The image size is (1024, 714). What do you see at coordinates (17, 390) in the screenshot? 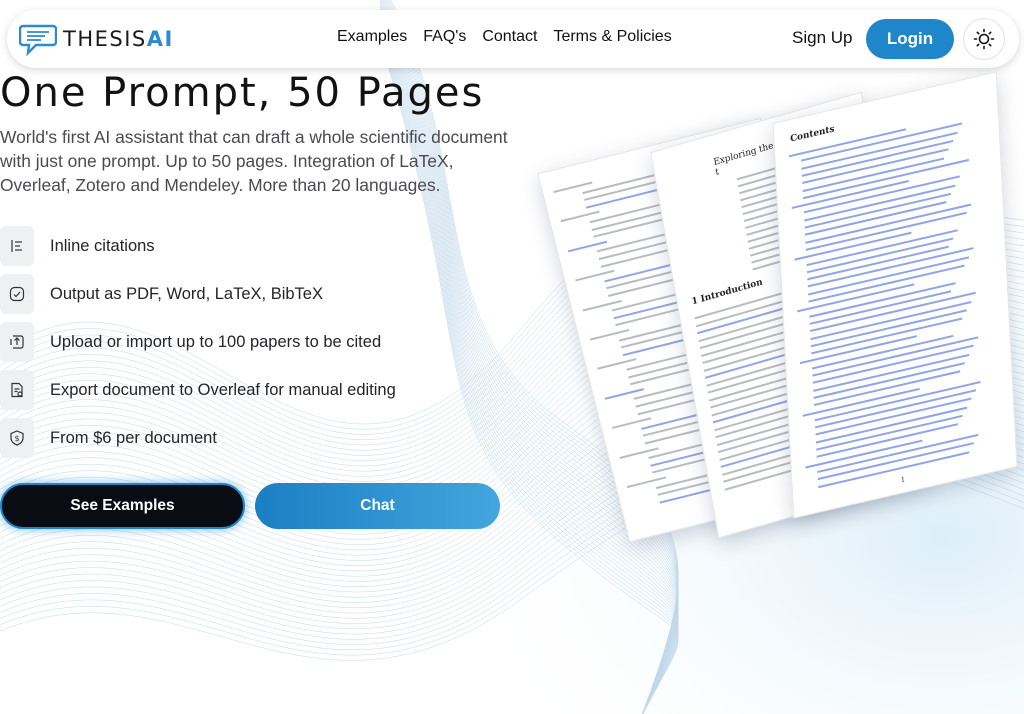
I see `export-document-icon` at bounding box center [17, 390].